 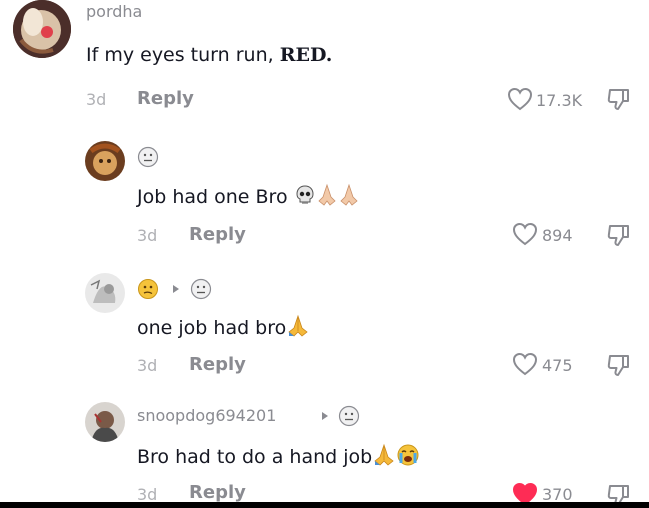 I want to click on comment-text: Job had one Bro, so click(x=248, y=197).